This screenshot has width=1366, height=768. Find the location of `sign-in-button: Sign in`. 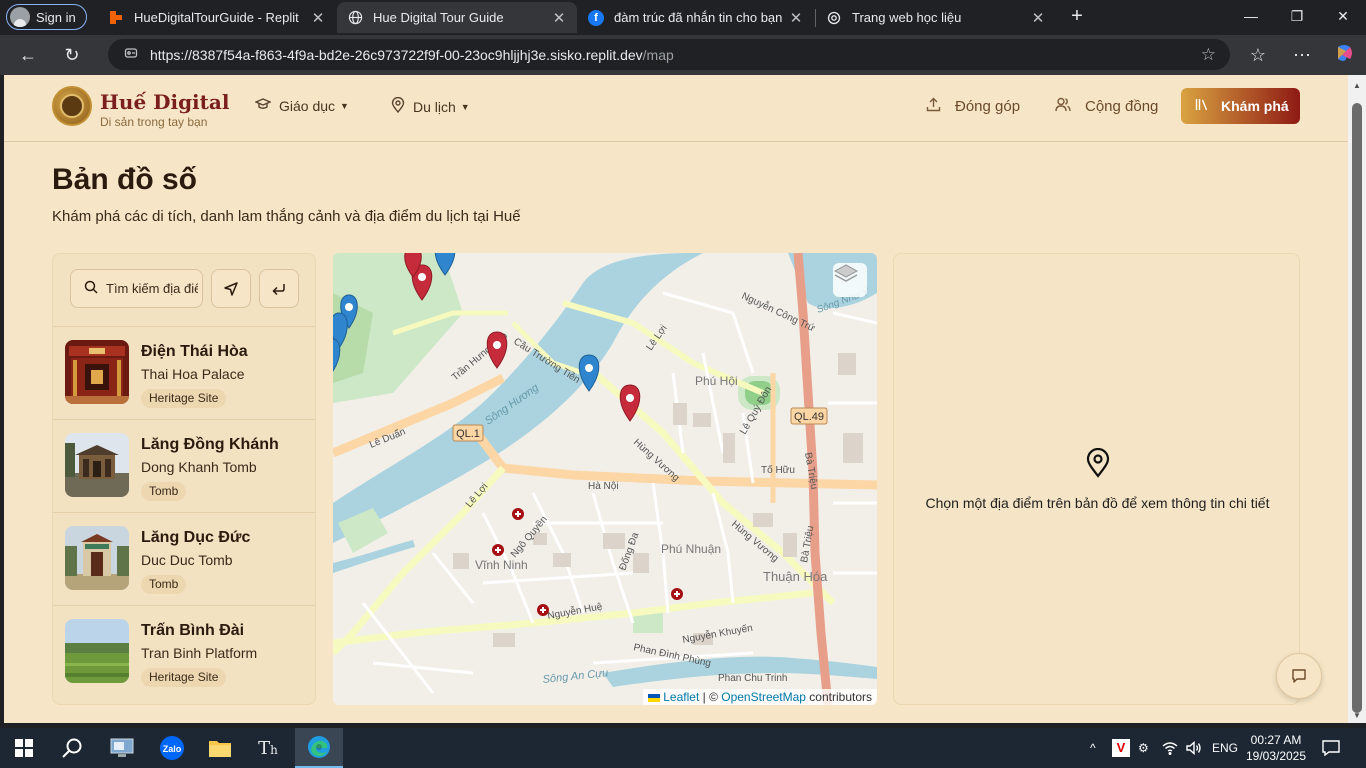

sign-in-button: Sign in is located at coordinates (46, 17).